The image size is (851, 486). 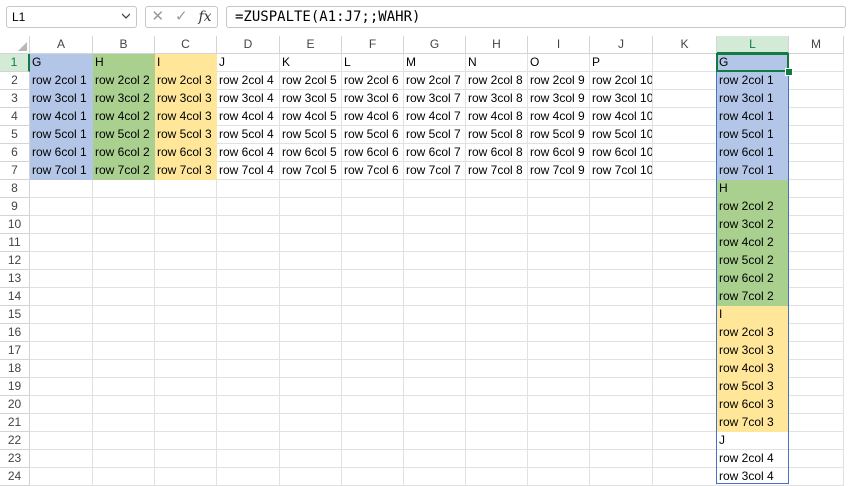 What do you see at coordinates (124, 387) in the screenshot?
I see `cell-b19` at bounding box center [124, 387].